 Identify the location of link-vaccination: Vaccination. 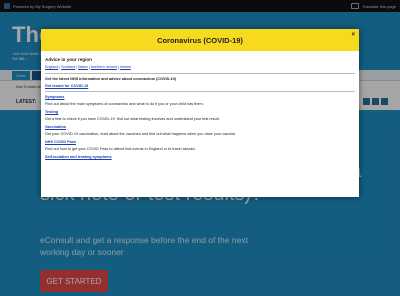
(200, 127).